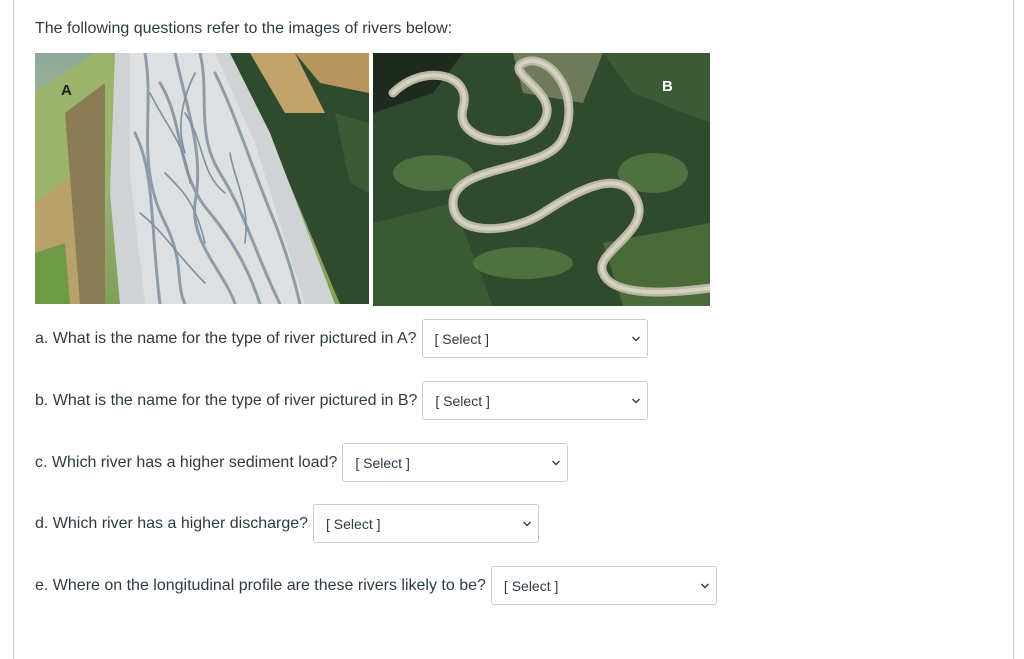  Describe the element at coordinates (535, 400) in the screenshot. I see `question-b-select: [ Select ]` at that location.